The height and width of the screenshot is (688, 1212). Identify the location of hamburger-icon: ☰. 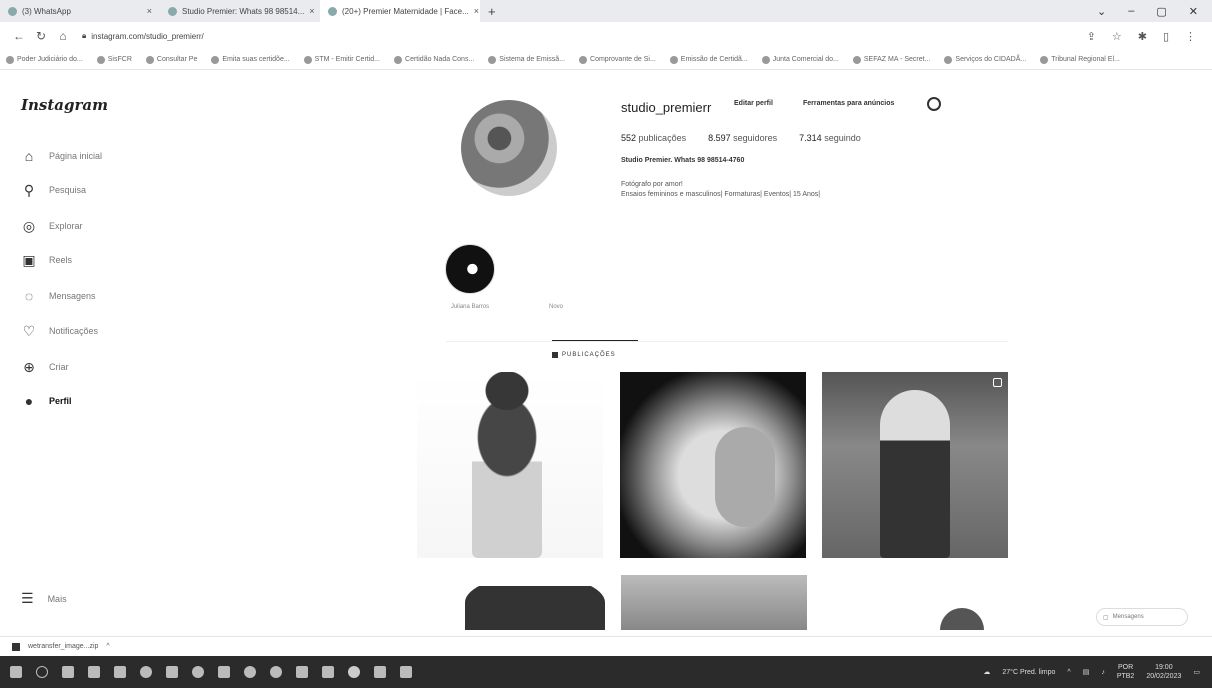
(27, 598).